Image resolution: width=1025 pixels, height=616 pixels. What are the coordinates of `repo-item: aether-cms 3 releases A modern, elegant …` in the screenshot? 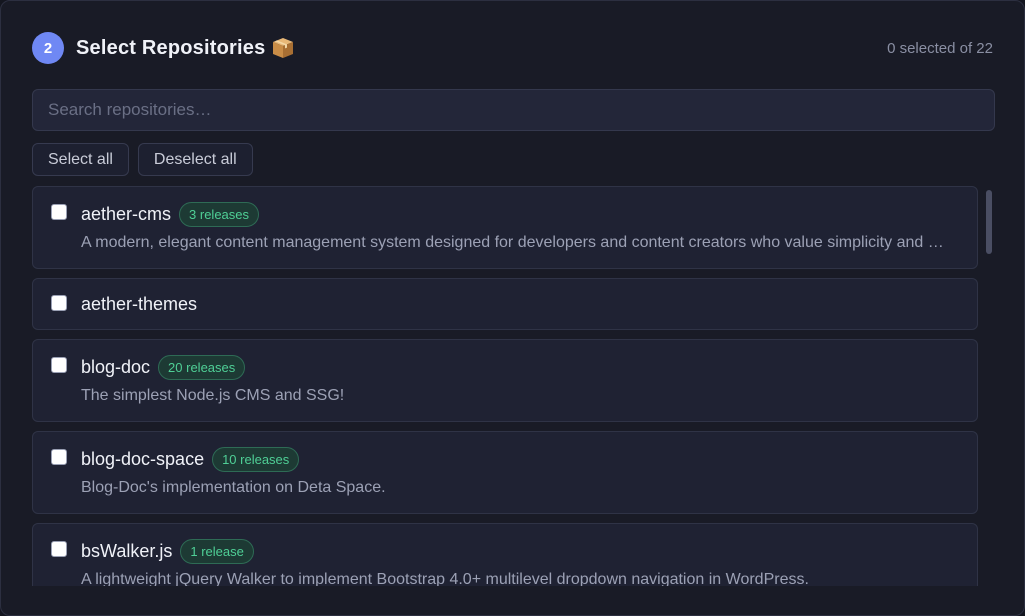 It's located at (505, 227).